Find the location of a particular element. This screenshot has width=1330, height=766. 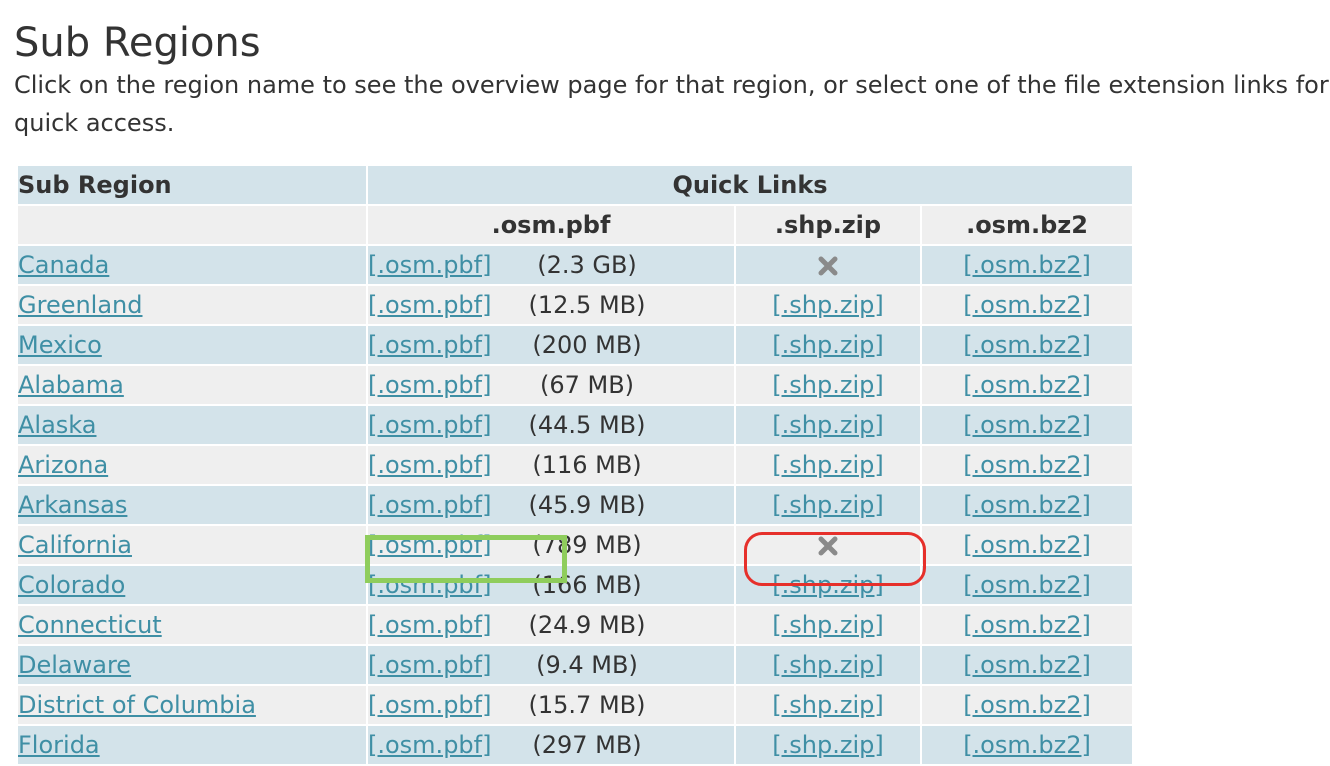

pbf-cell: [.osm.pbf] (9.4 MB) is located at coordinates (551, 665).